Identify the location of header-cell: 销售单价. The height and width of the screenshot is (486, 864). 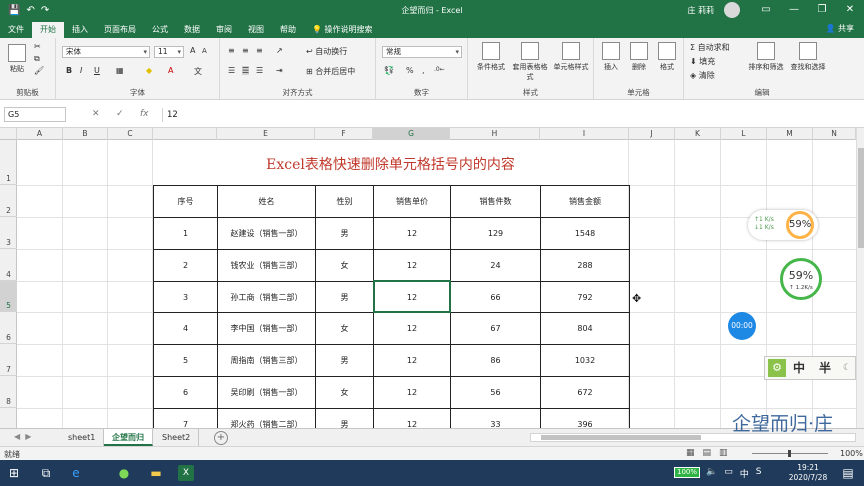
(412, 201).